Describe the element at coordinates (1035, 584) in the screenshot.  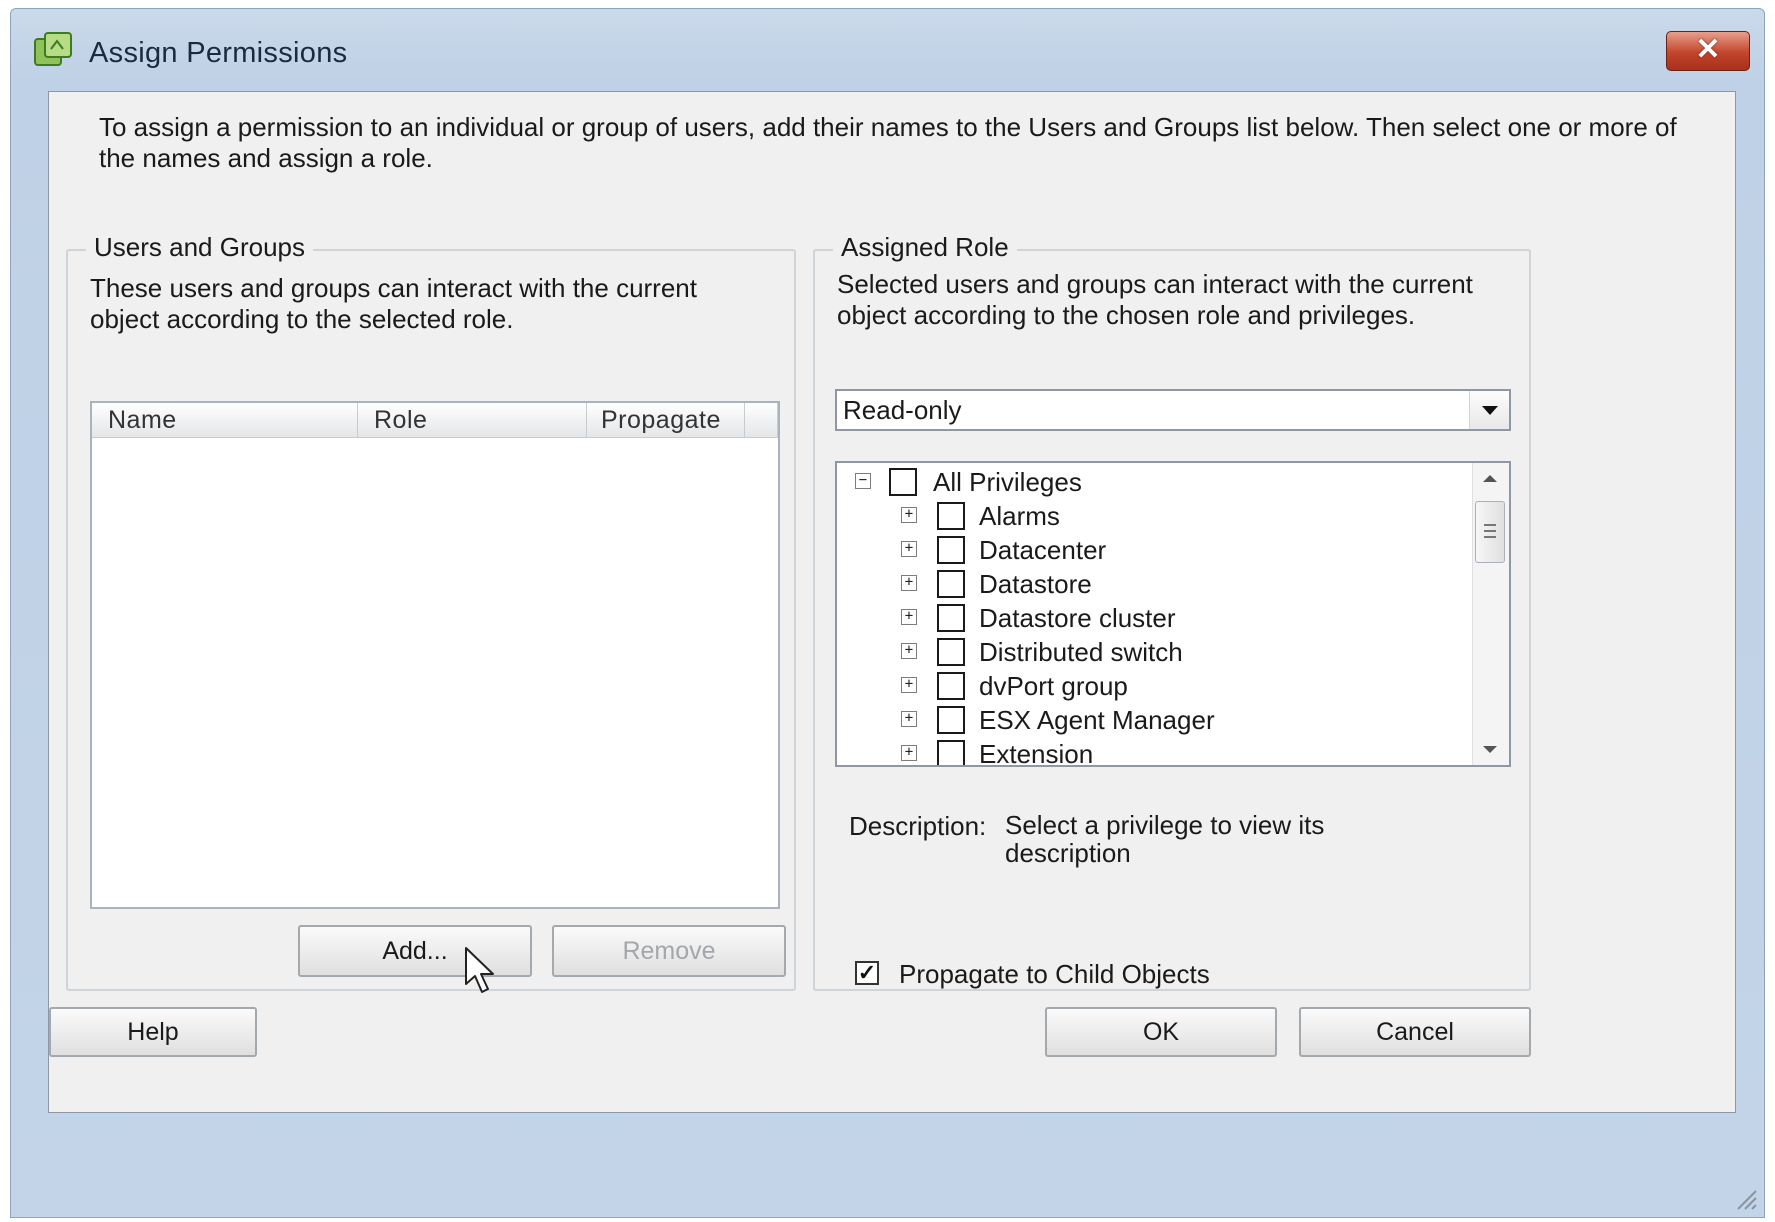
I see `tree-item-label: Datastore` at that location.